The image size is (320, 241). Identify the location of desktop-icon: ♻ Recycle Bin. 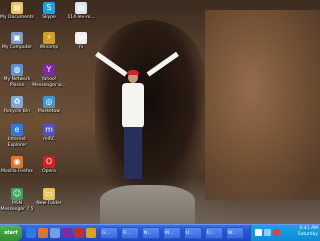
(17, 105).